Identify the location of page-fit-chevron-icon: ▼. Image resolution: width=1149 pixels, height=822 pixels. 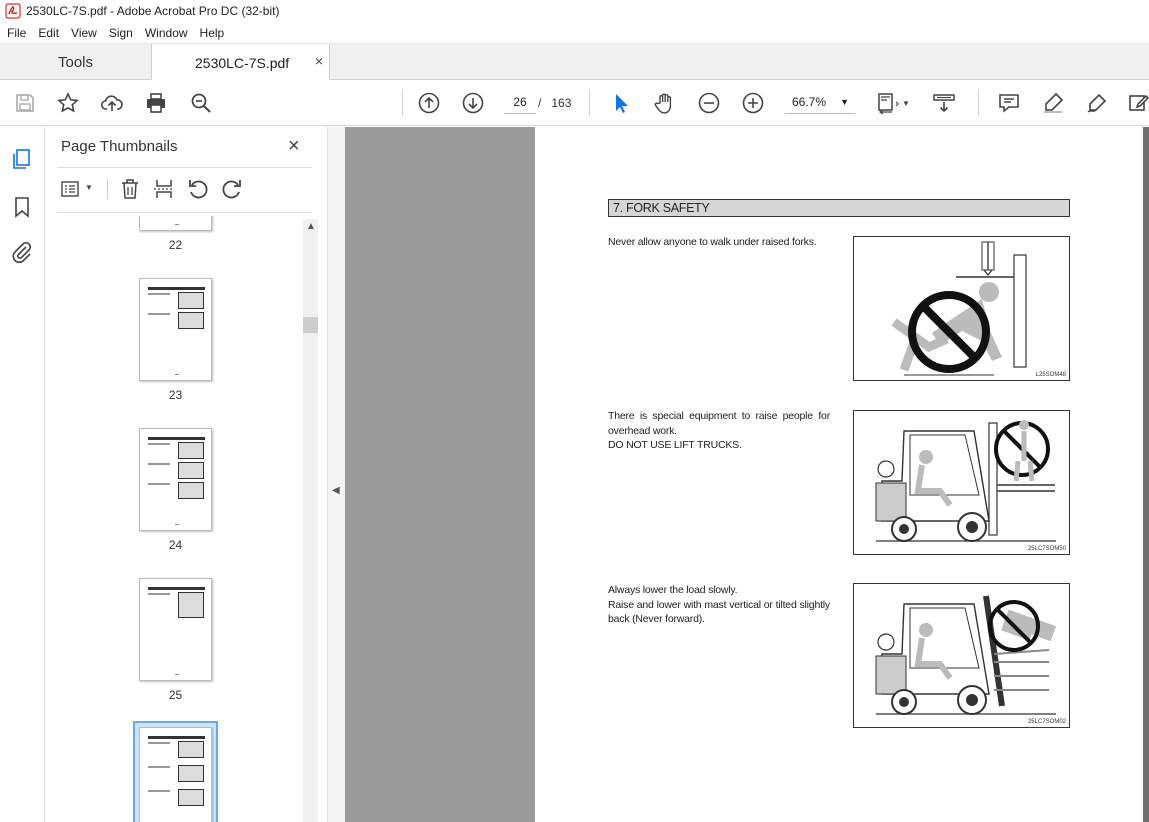
(906, 103).